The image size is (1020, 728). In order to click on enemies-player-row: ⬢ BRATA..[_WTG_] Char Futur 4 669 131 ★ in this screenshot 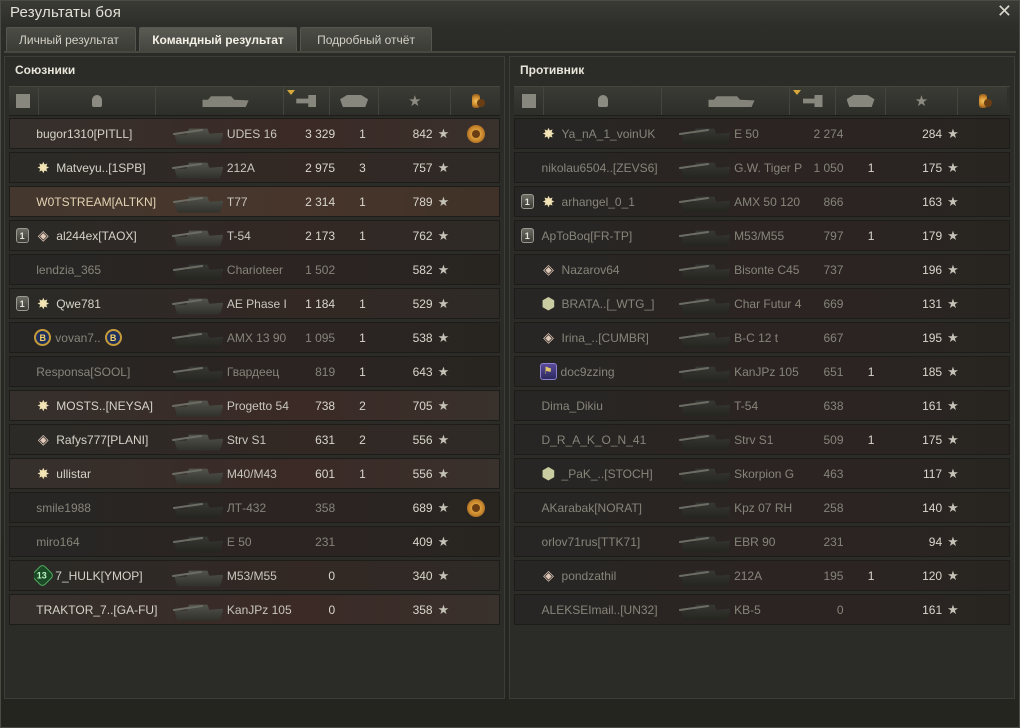, I will do `click(762, 303)`.